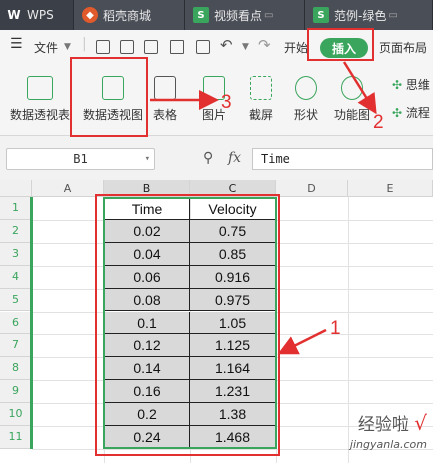 The height and width of the screenshot is (463, 433). Describe the element at coordinates (39, 115) in the screenshot. I see `tool-label: 数据透视表` at that location.